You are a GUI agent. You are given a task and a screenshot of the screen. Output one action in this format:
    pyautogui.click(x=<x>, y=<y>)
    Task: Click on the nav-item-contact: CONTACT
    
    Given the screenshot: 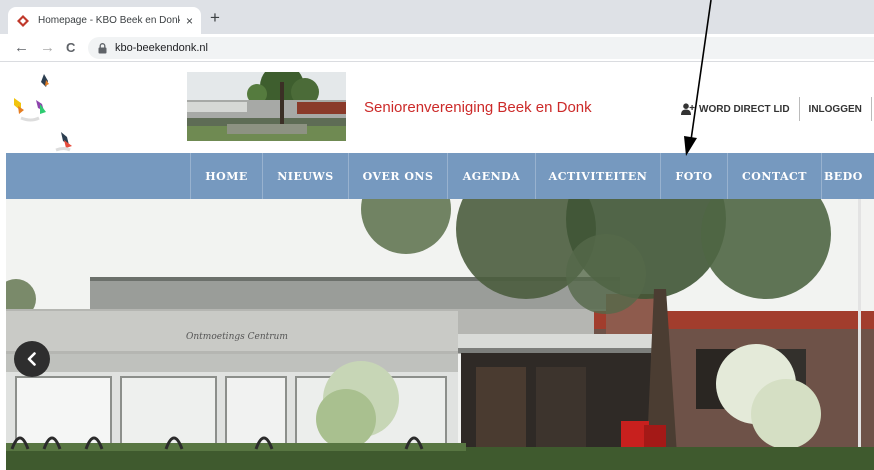 What is the action you would take?
    pyautogui.click(x=774, y=176)
    